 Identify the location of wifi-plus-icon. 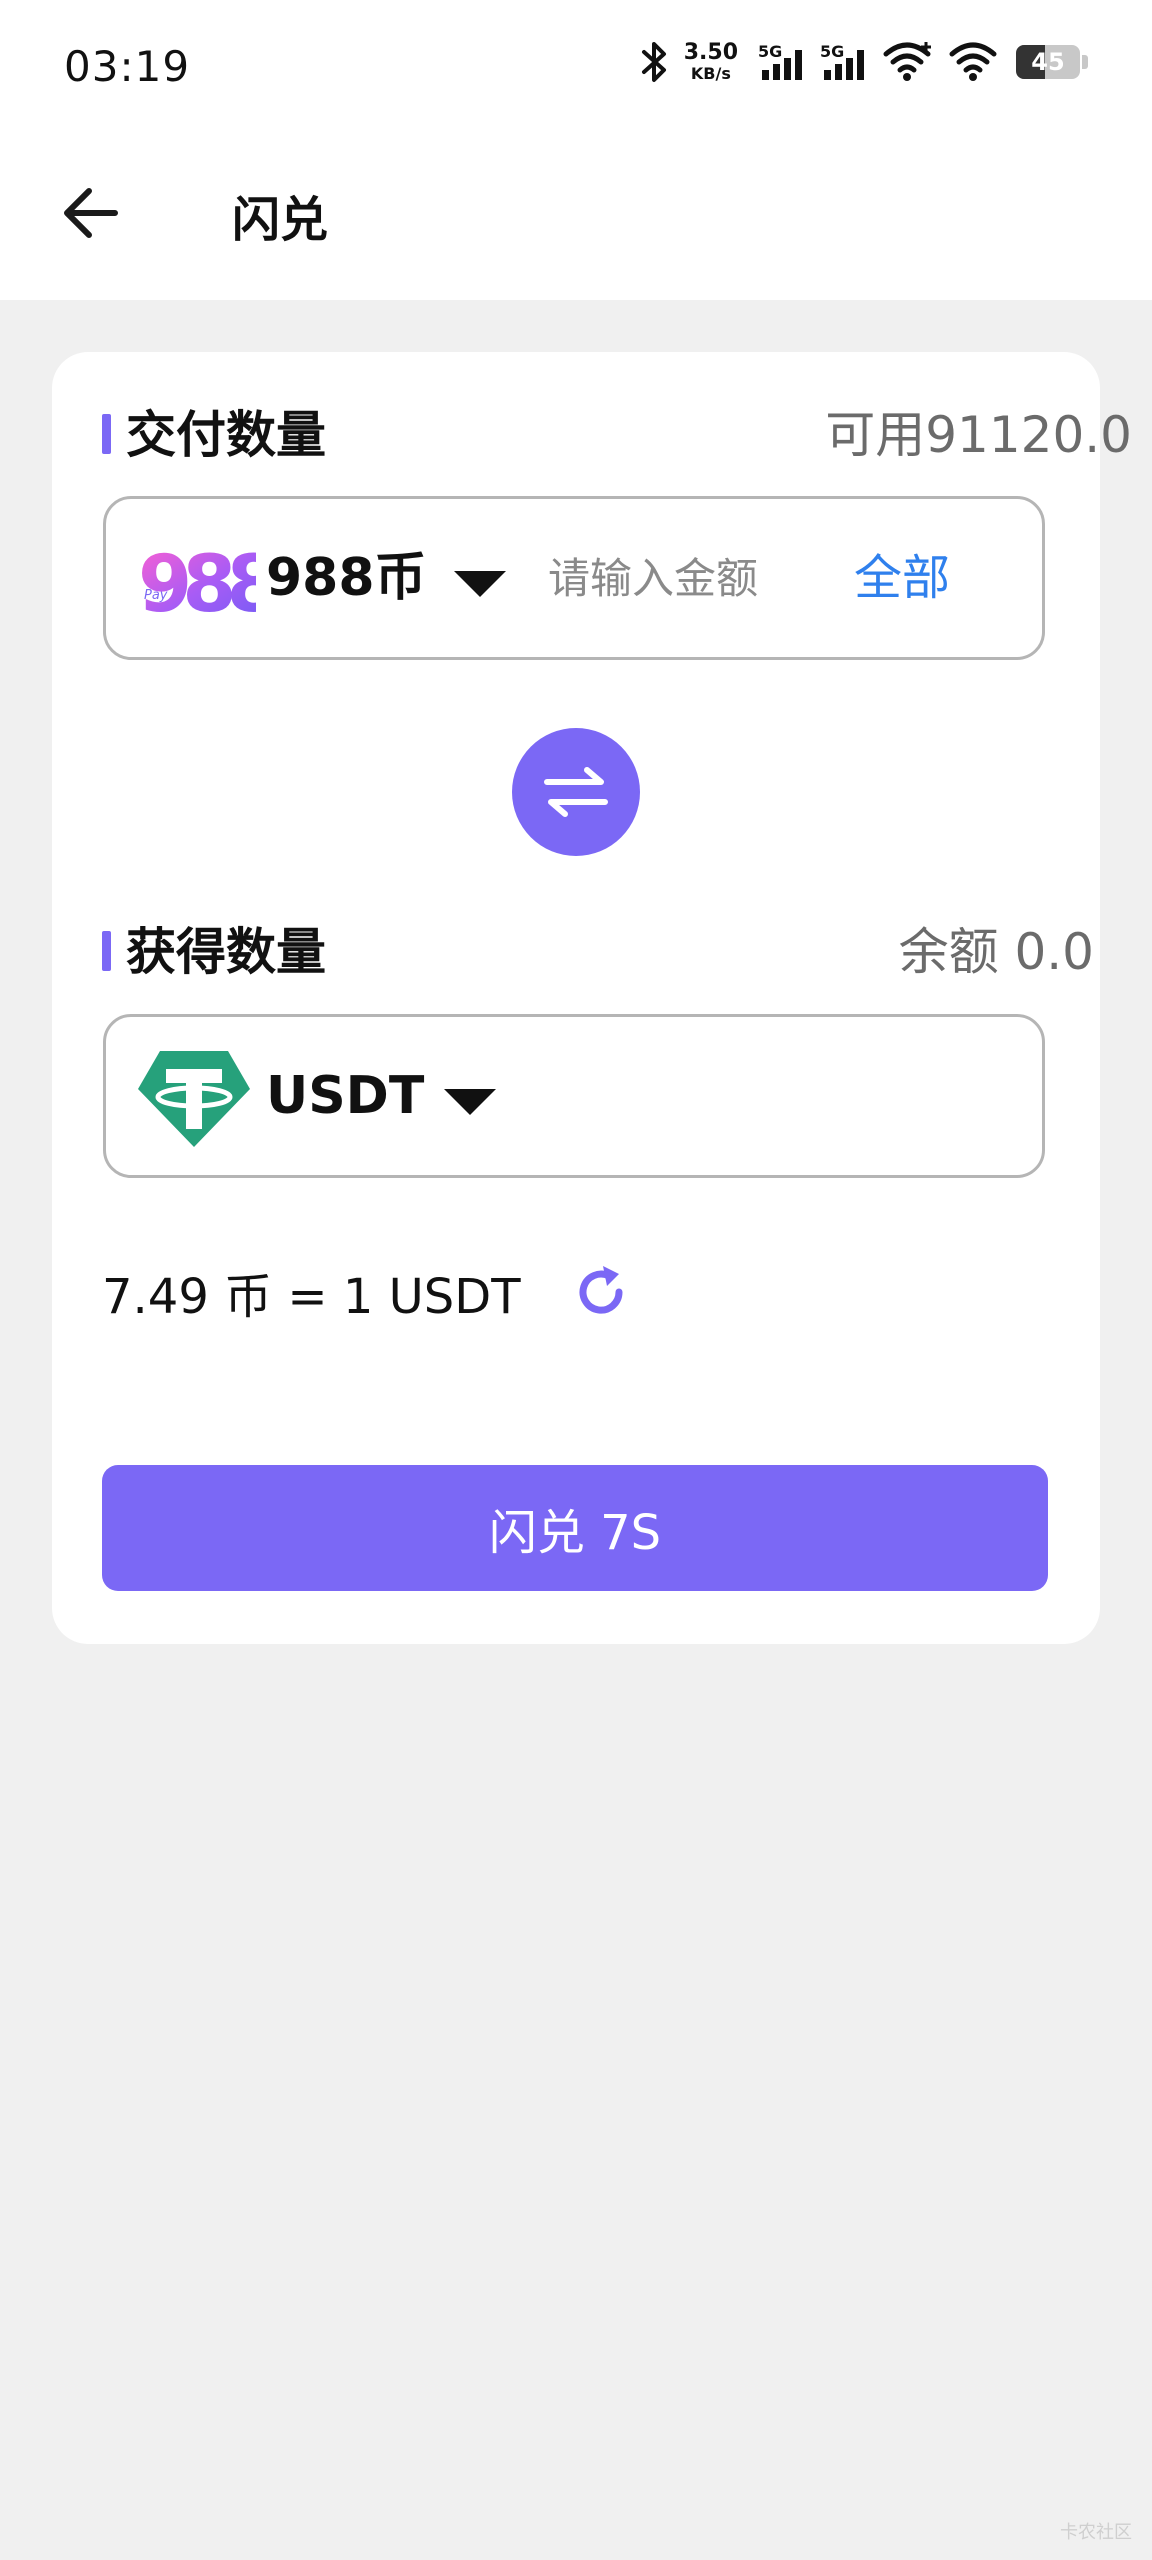
(907, 61).